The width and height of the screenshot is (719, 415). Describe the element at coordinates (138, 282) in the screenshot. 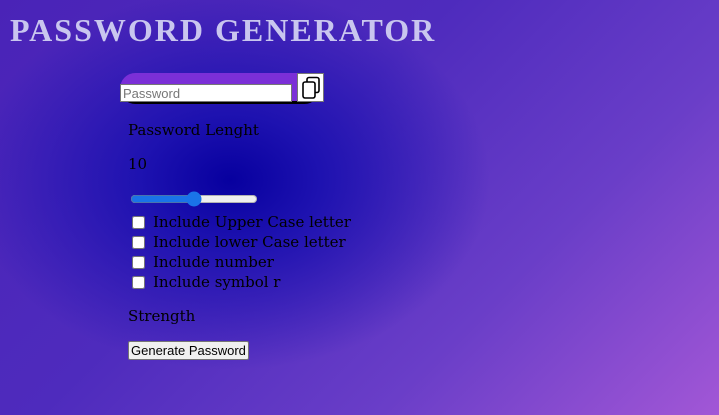

I see `symbol-checkbox` at that location.